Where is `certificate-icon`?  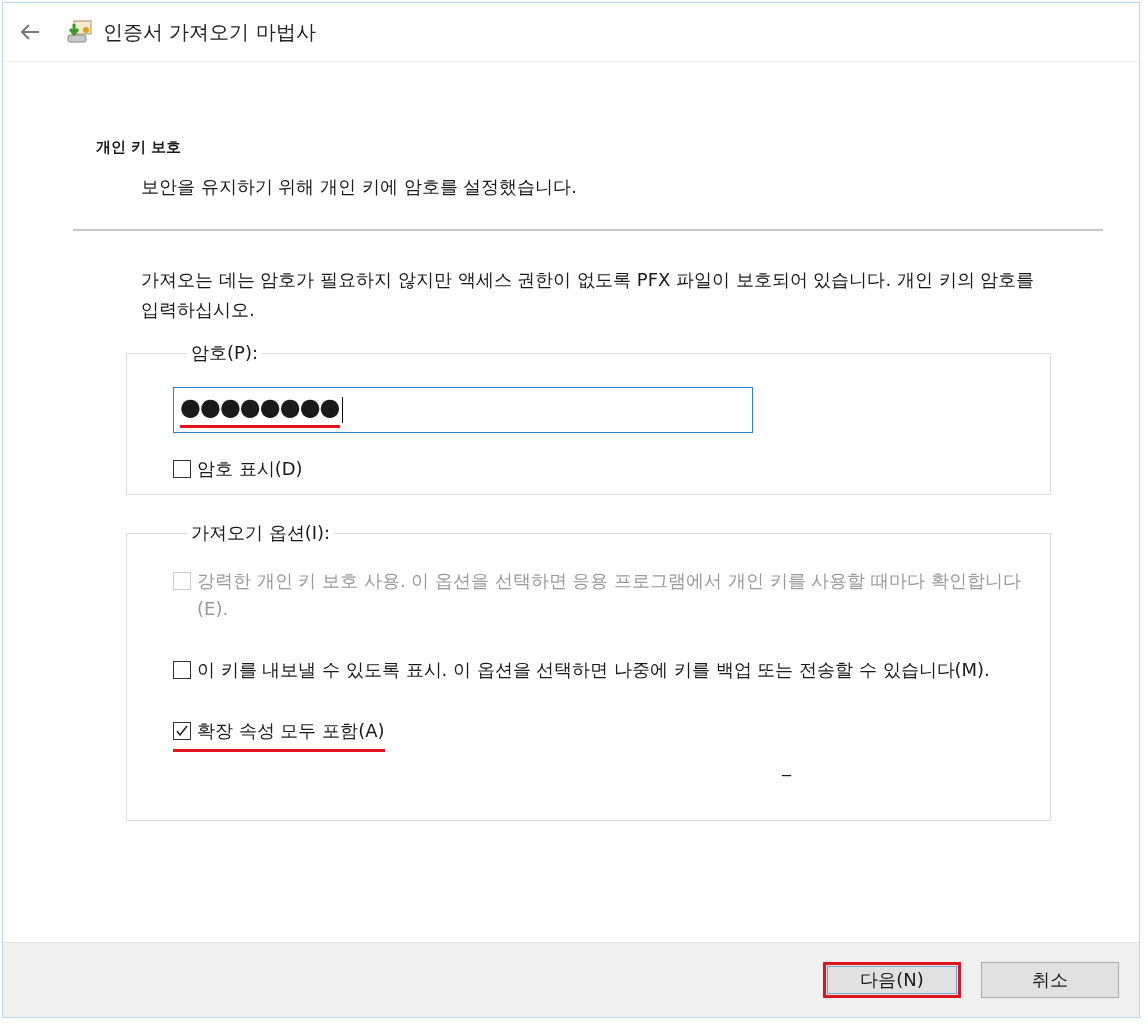
certificate-icon is located at coordinates (79, 32).